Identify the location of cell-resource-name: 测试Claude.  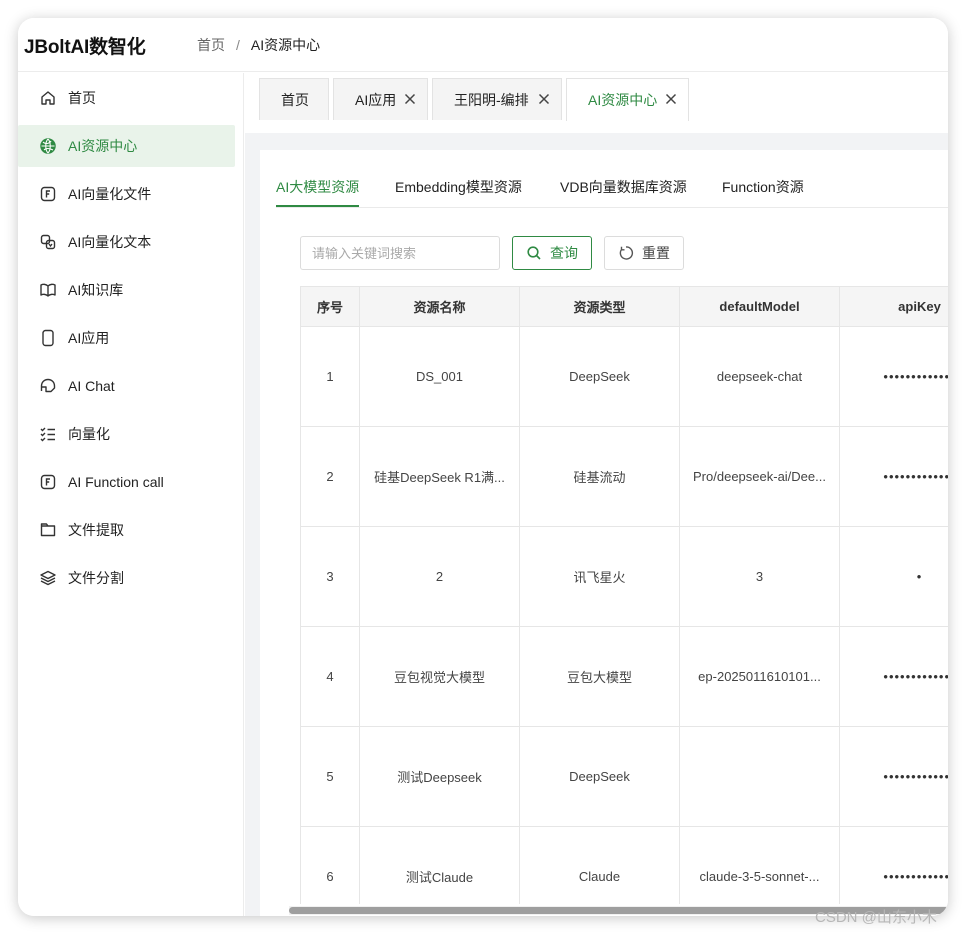
(440, 865).